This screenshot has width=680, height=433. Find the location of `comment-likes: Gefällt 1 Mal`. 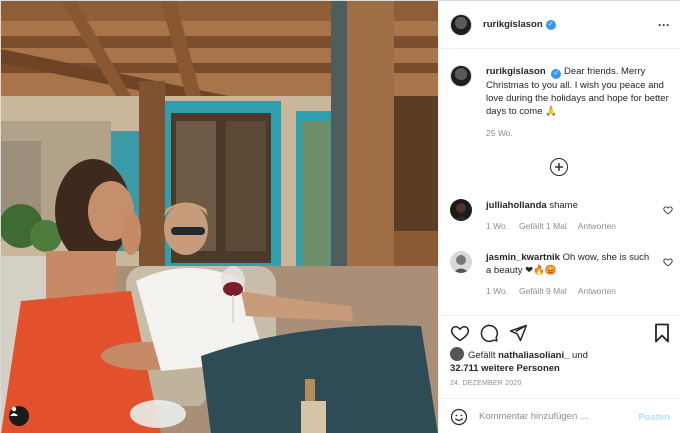

comment-likes: Gefällt 1 Mal is located at coordinates (543, 226).